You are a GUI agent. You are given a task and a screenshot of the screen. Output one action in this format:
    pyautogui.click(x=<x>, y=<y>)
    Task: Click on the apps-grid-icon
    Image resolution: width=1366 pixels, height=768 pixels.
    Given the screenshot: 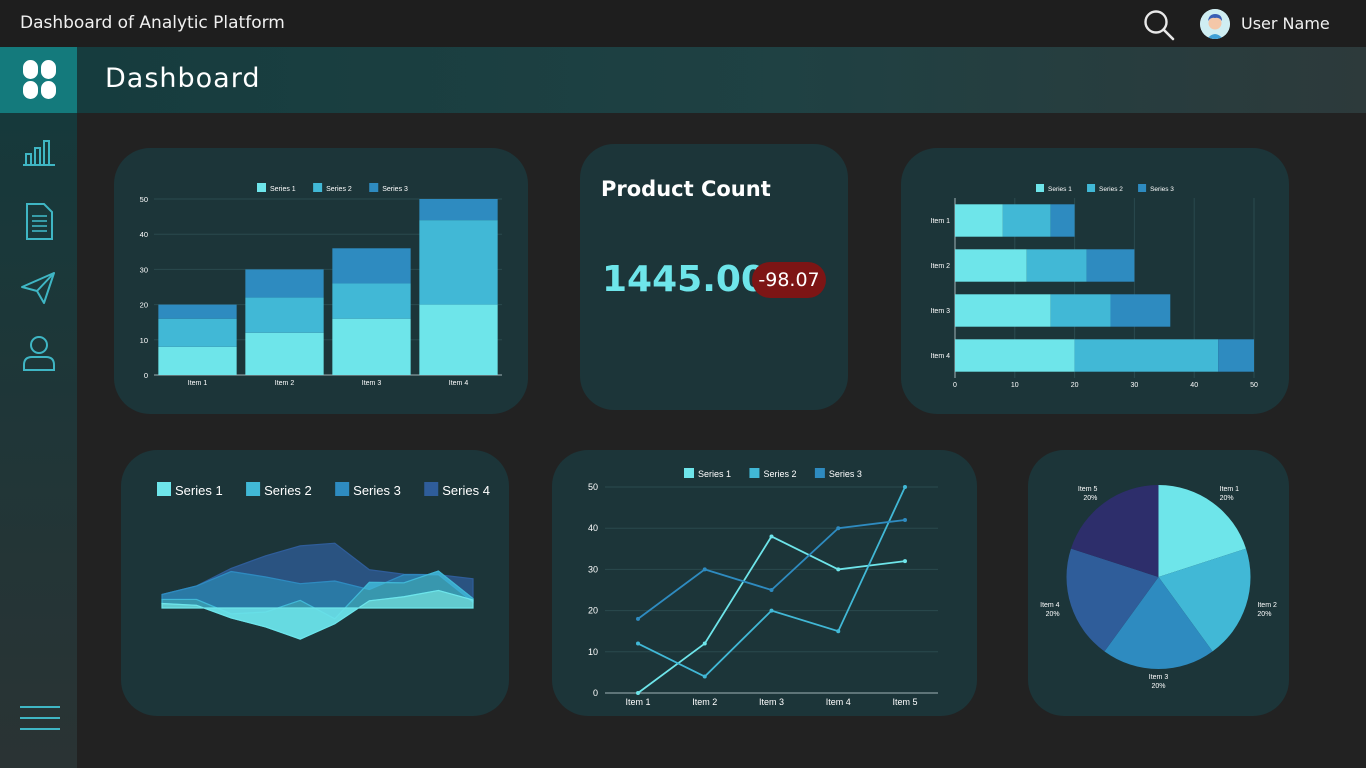 What is the action you would take?
    pyautogui.click(x=39, y=79)
    